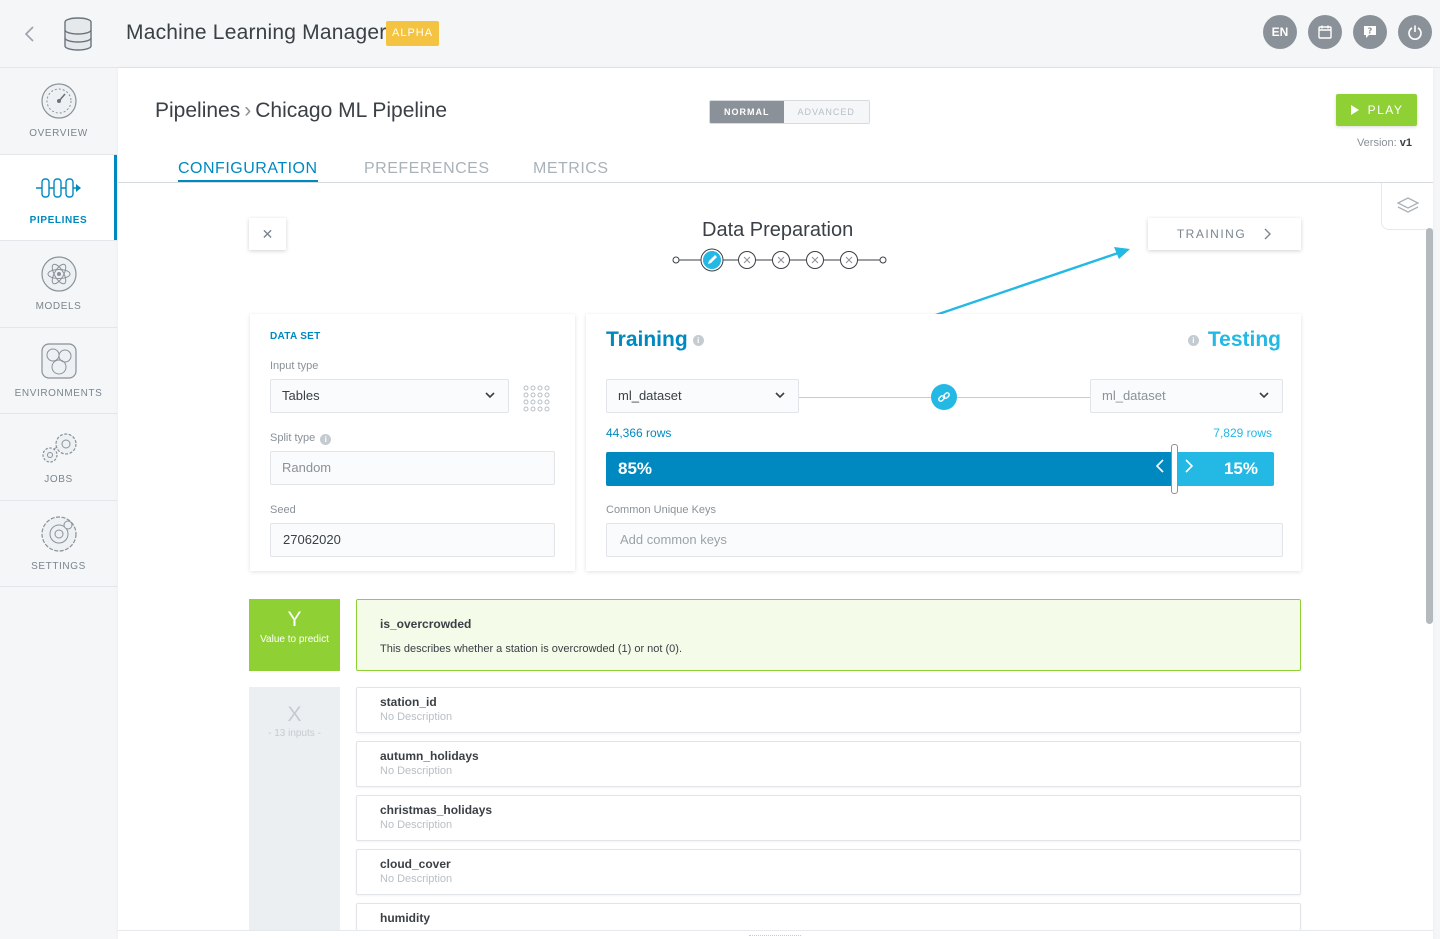  What do you see at coordinates (58, 188) in the screenshot?
I see `pipeline-icon` at bounding box center [58, 188].